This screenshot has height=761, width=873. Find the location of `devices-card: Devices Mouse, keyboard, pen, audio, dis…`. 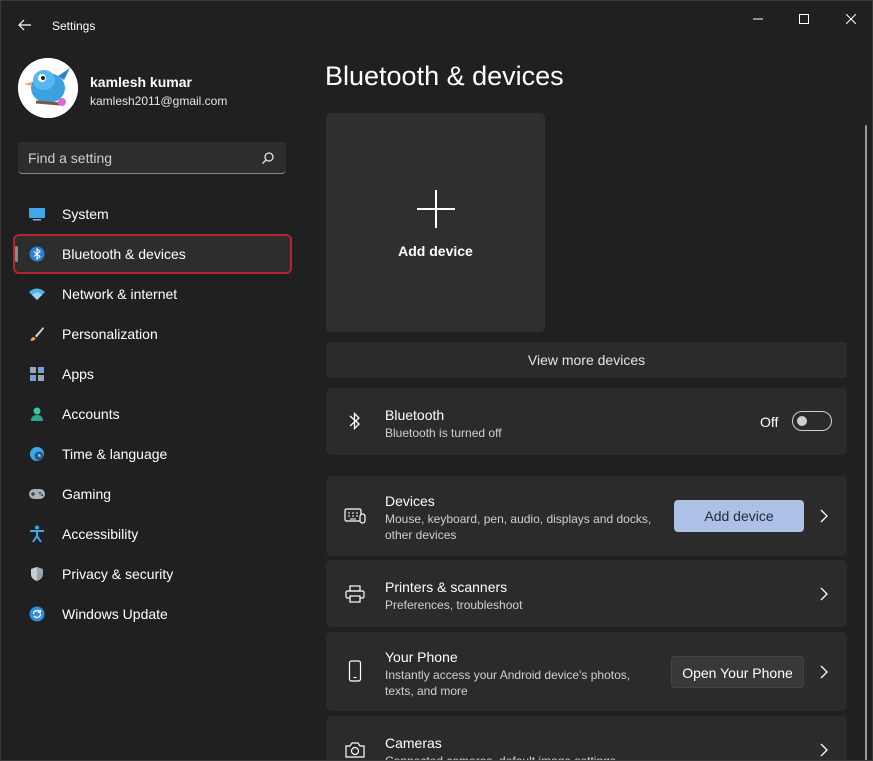

devices-card: Devices Mouse, keyboard, pen, audio, dis… is located at coordinates (586, 516).